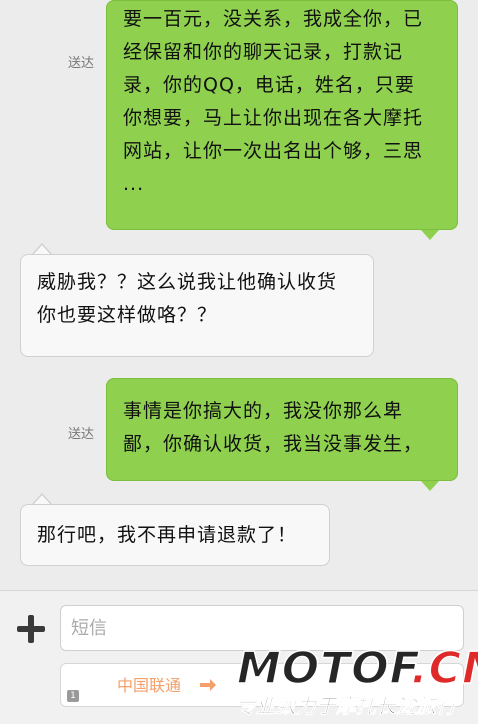 This screenshot has width=478, height=724. I want to click on message-text: 事情是你搞大的，我没你那么卑 鄙，你确认收货，我当没事发生，, so click(273, 427).